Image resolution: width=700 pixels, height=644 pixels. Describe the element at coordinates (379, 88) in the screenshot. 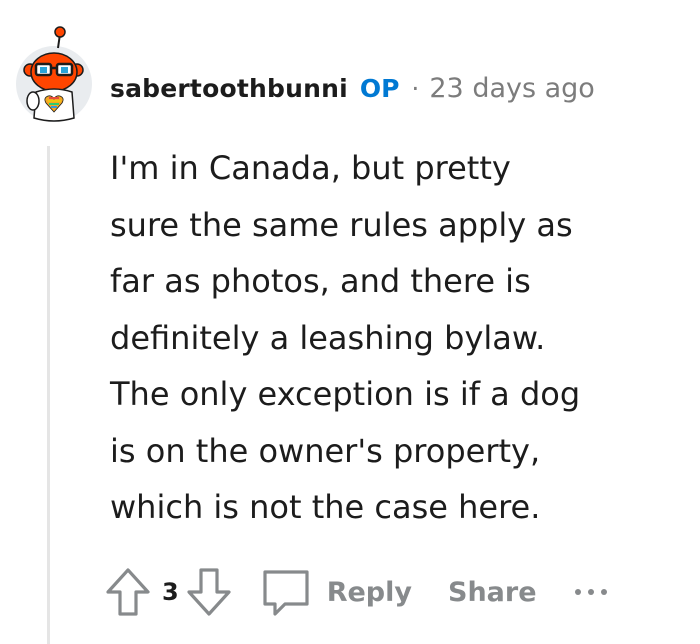

I see `op-badge: OP` at that location.